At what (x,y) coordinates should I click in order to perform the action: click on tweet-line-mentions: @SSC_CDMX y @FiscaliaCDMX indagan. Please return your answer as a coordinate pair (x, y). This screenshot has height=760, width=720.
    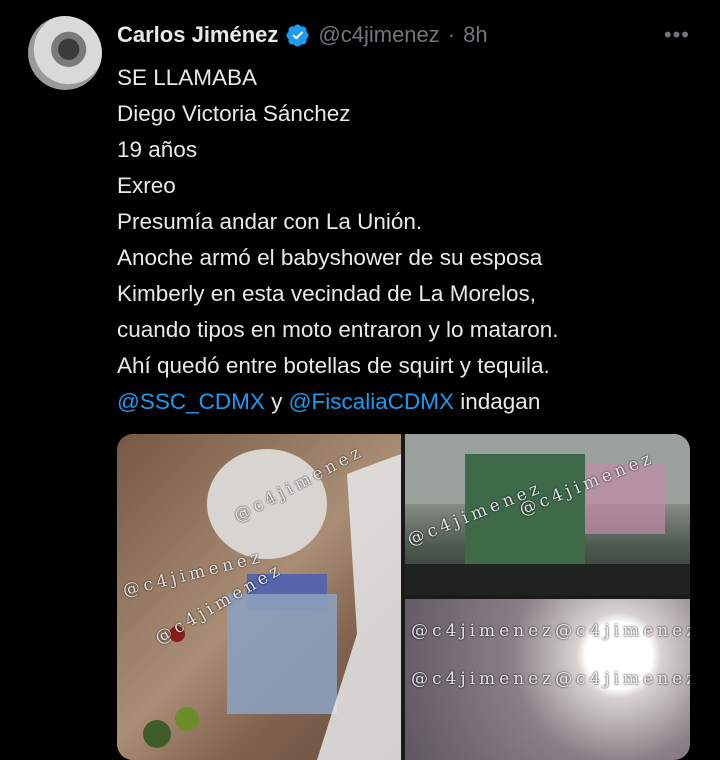
    Looking at the image, I should click on (409, 402).